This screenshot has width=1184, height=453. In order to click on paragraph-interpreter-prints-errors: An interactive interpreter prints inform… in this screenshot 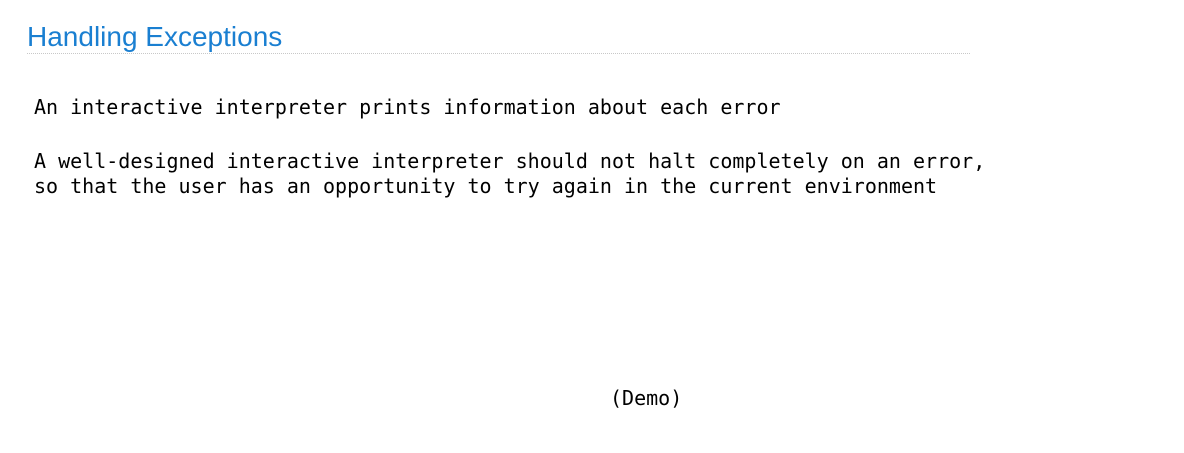, I will do `click(407, 107)`.